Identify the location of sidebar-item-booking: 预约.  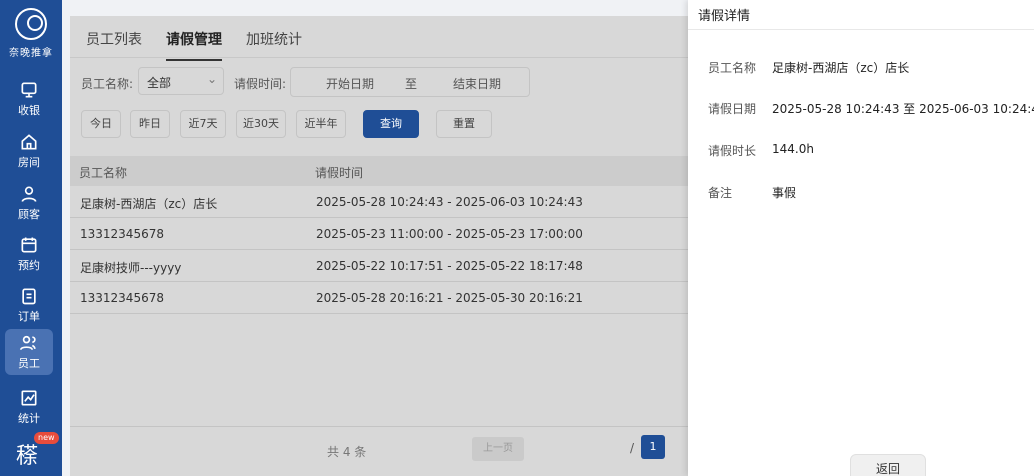
(29, 254).